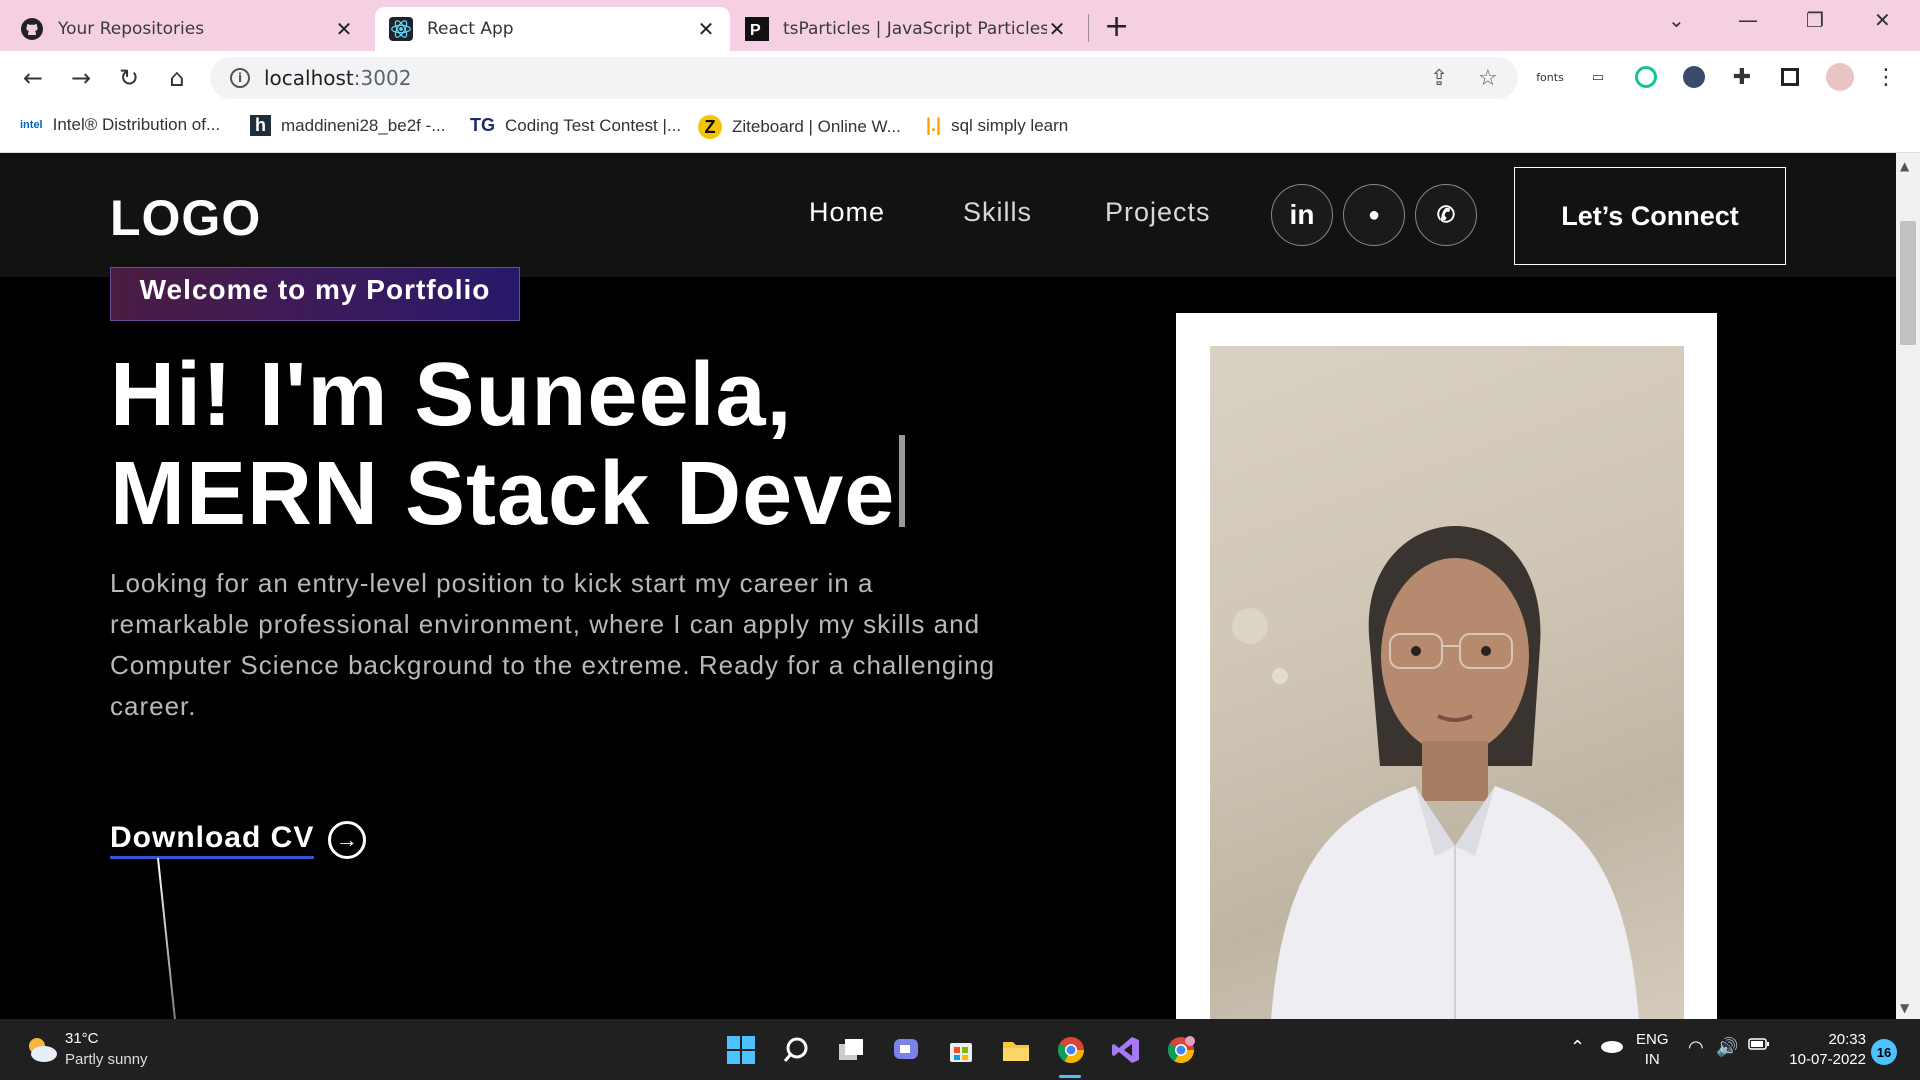  I want to click on tab-title: tsParticles | JavaScript Particles, Con, so click(915, 29).